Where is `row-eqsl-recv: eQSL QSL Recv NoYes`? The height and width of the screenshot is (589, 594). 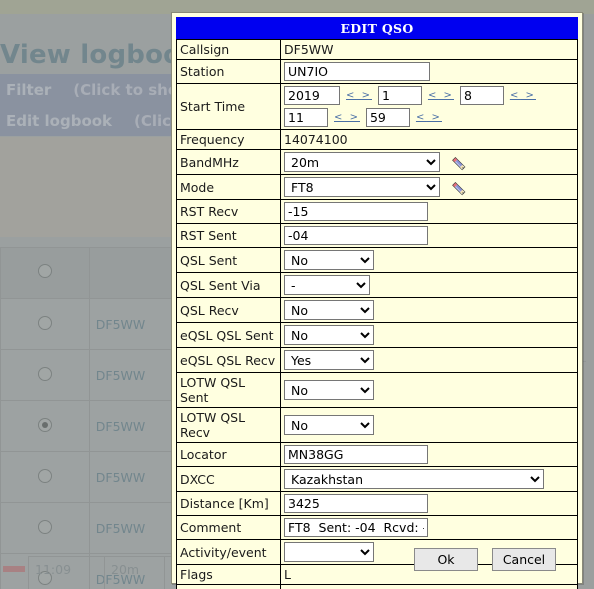
row-eqsl-recv: eQSL QSL Recv NoYes is located at coordinates (377, 360).